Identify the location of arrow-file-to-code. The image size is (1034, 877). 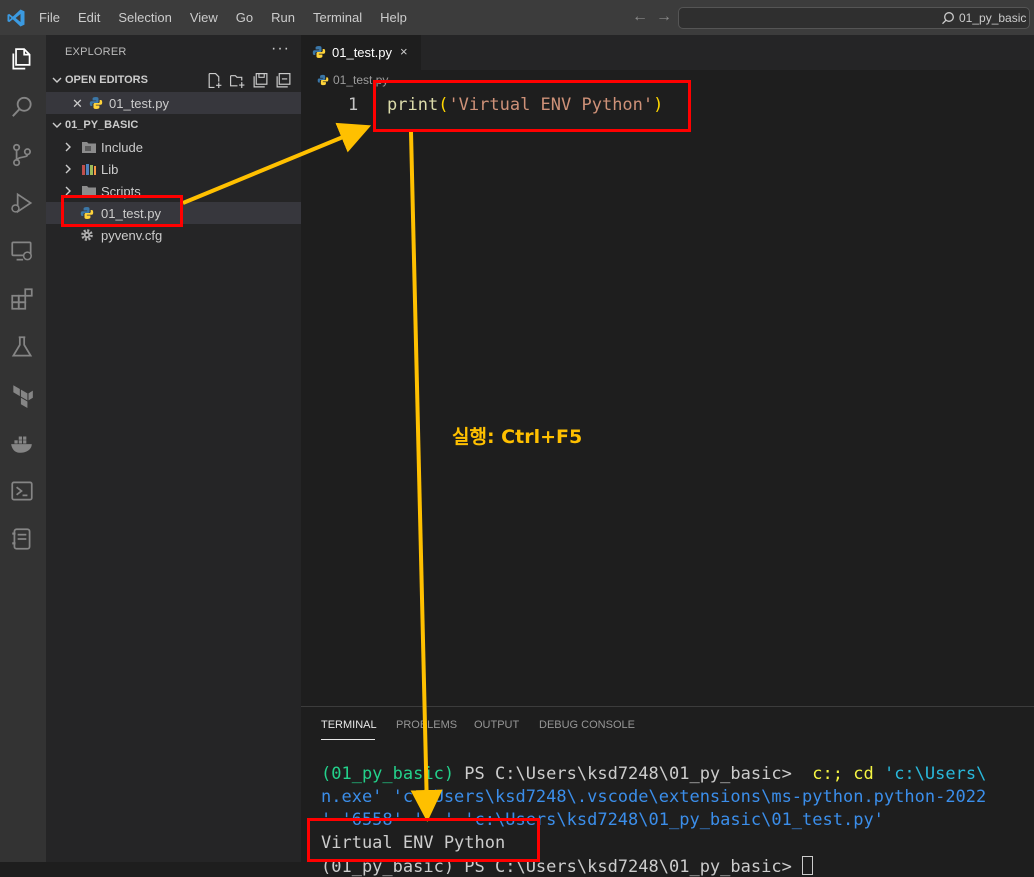
(277, 163).